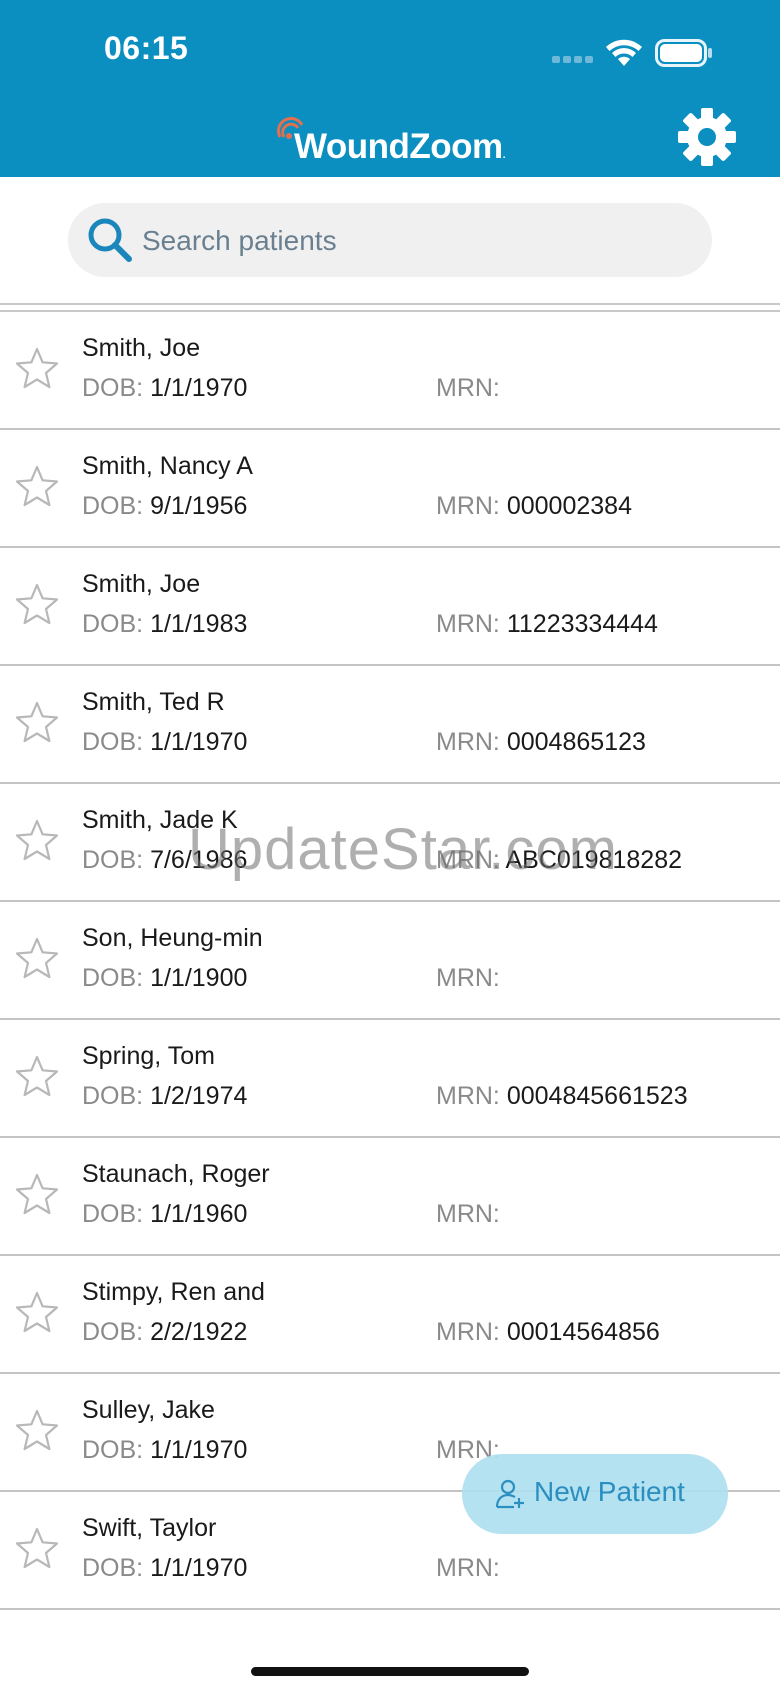  Describe the element at coordinates (582, 624) in the screenshot. I see `mrn-value: 11223334444` at that location.